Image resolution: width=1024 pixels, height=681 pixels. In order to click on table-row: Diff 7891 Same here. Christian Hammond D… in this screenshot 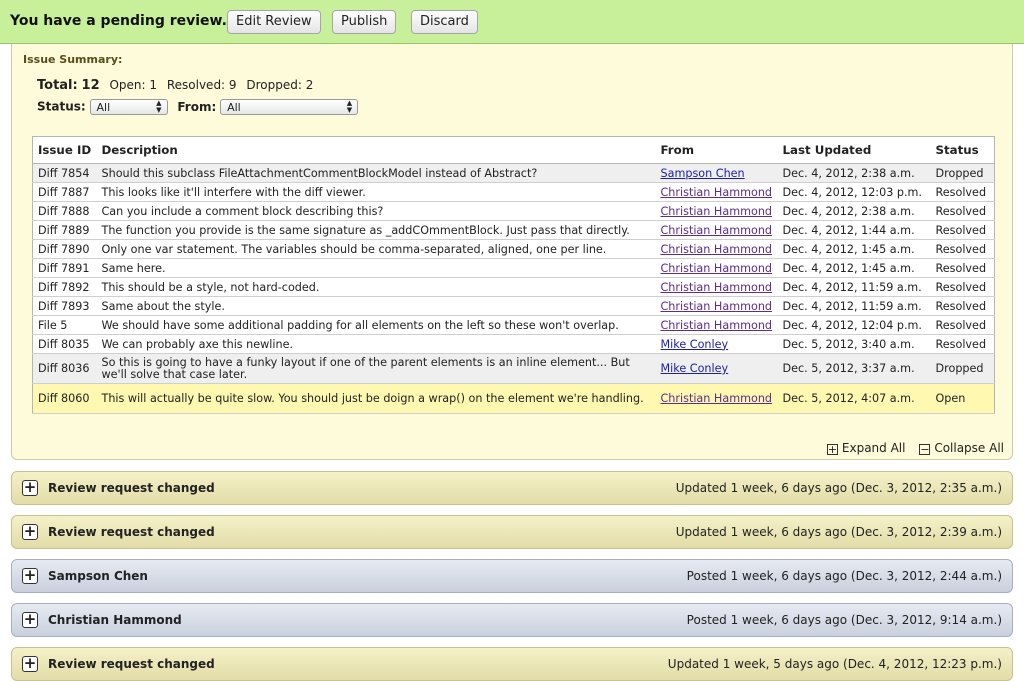, I will do `click(513, 268)`.